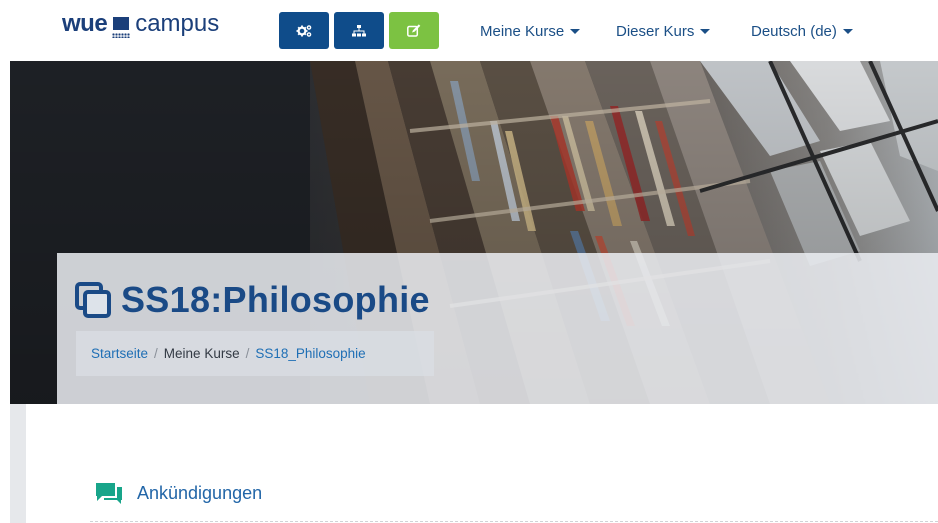  What do you see at coordinates (119, 353) in the screenshot?
I see `breadcrumb-home: Startseite` at bounding box center [119, 353].